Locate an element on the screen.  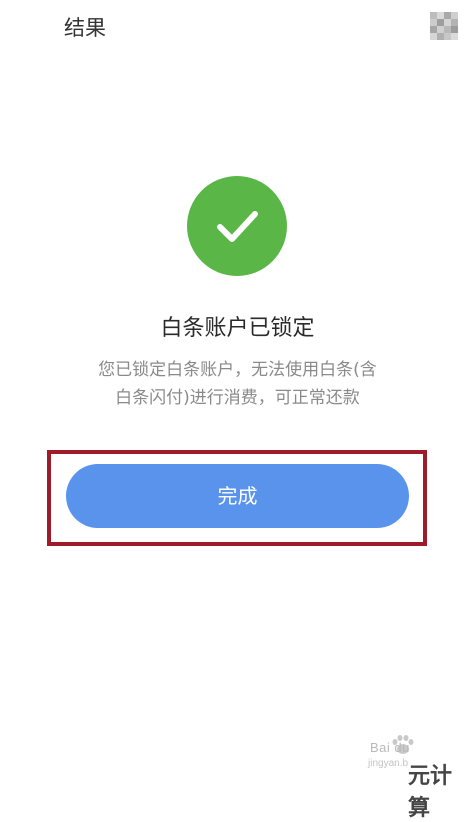
watermark-brand: Bai du is located at coordinates (390, 747).